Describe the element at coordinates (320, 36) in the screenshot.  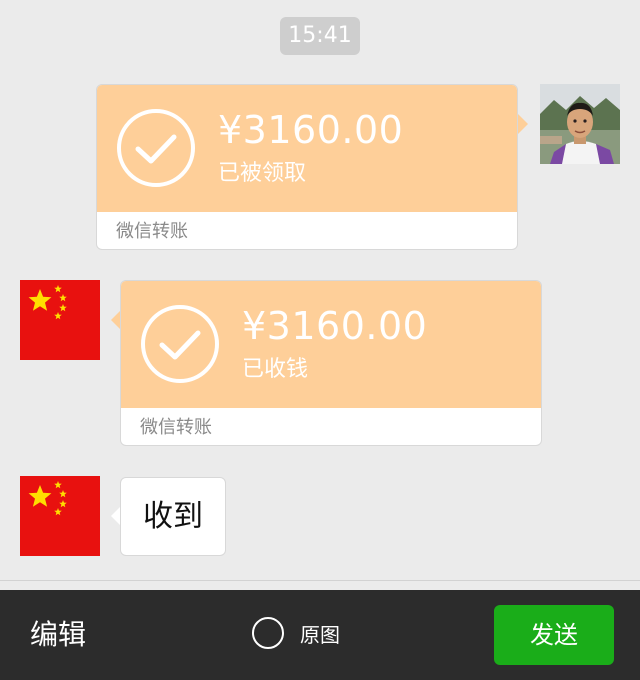
I see `timestamp: 15:41` at that location.